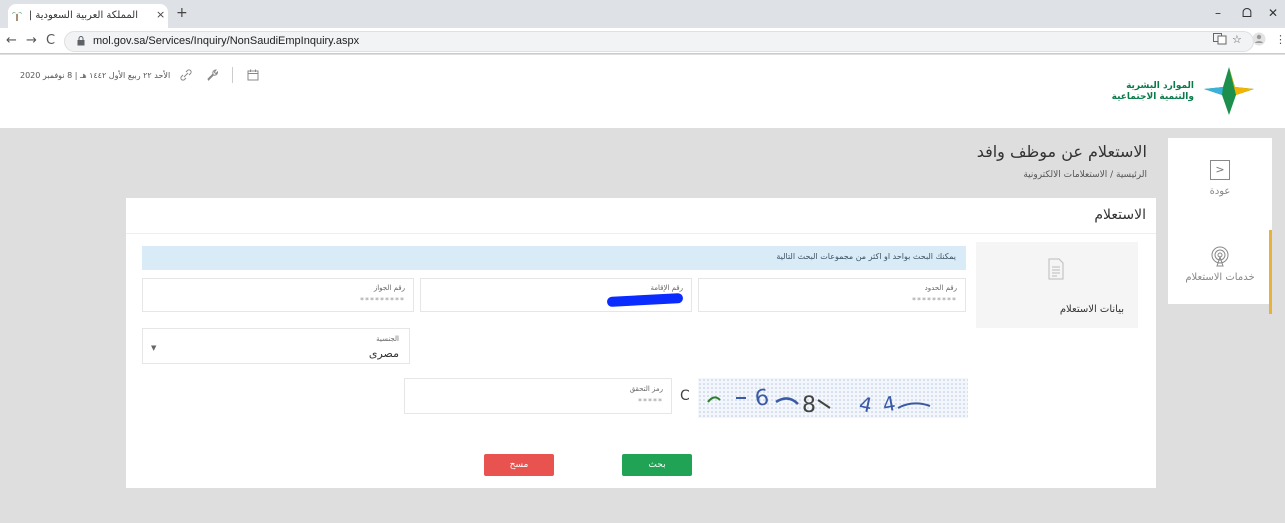 The image size is (1285, 523). Describe the element at coordinates (1220, 226) in the screenshot. I see `side-panel: > عودة خدمات الاستعلام` at that location.